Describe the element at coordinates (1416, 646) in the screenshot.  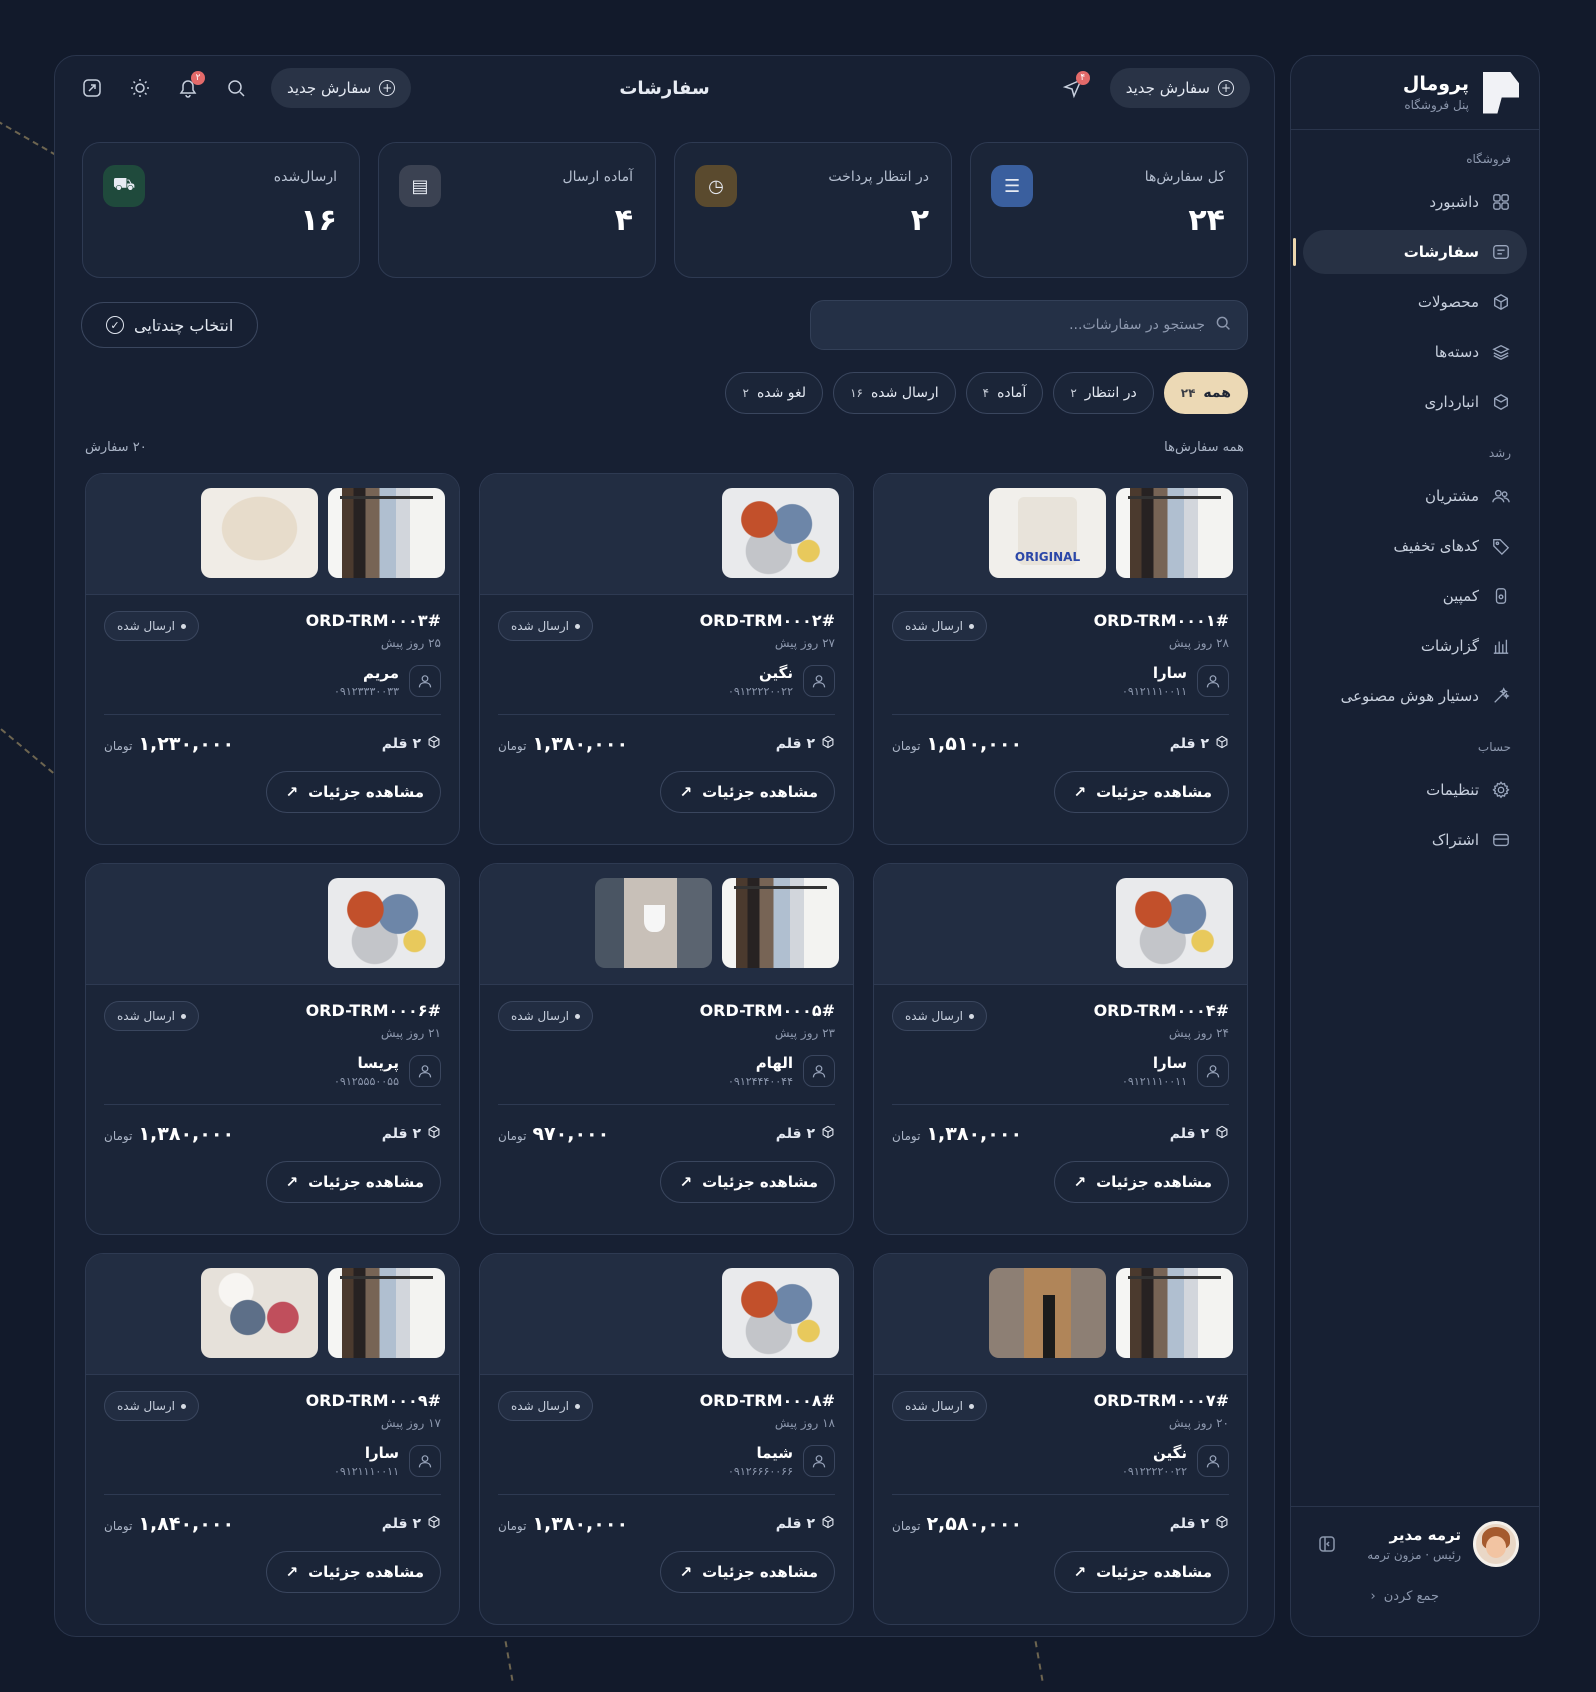
I see `sidebar-item-growth-3: گزارشات` at that location.